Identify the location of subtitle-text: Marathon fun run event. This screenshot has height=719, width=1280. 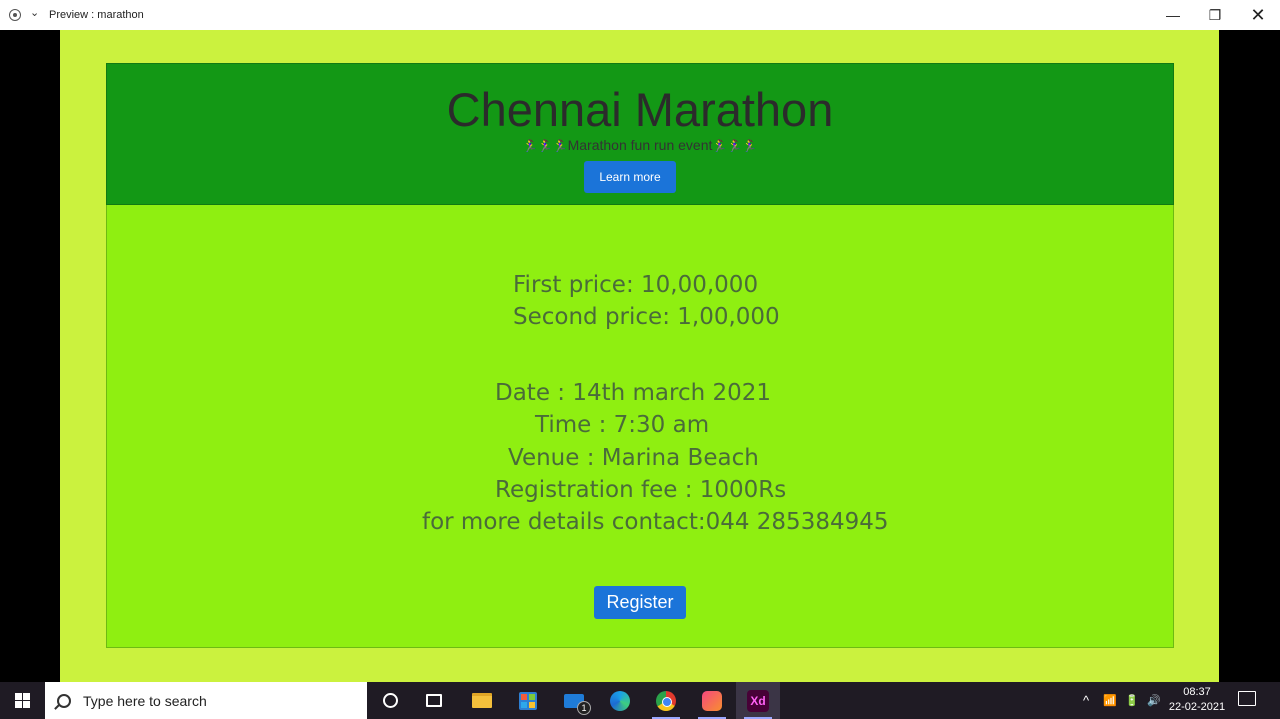
(640, 145).